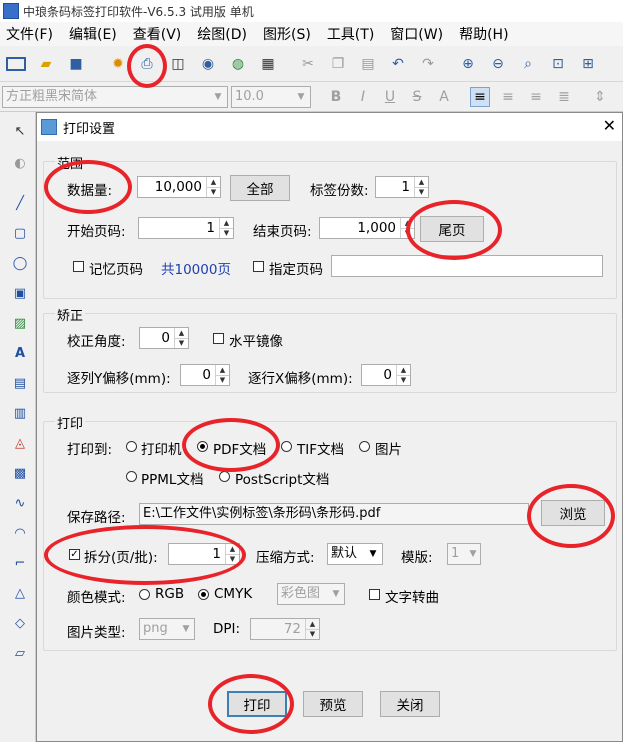 This screenshot has width=623, height=742. I want to click on text-curve-checkbox, so click(374, 594).